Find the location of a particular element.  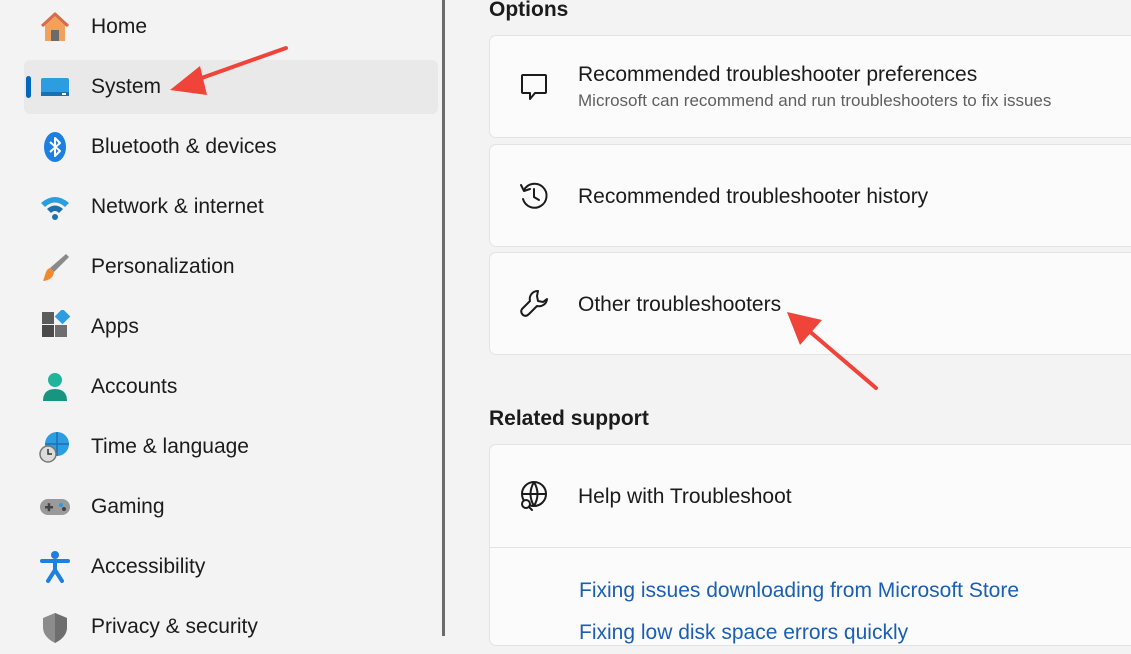

sidebar-item-accessibility: Accessibility is located at coordinates (231, 567).